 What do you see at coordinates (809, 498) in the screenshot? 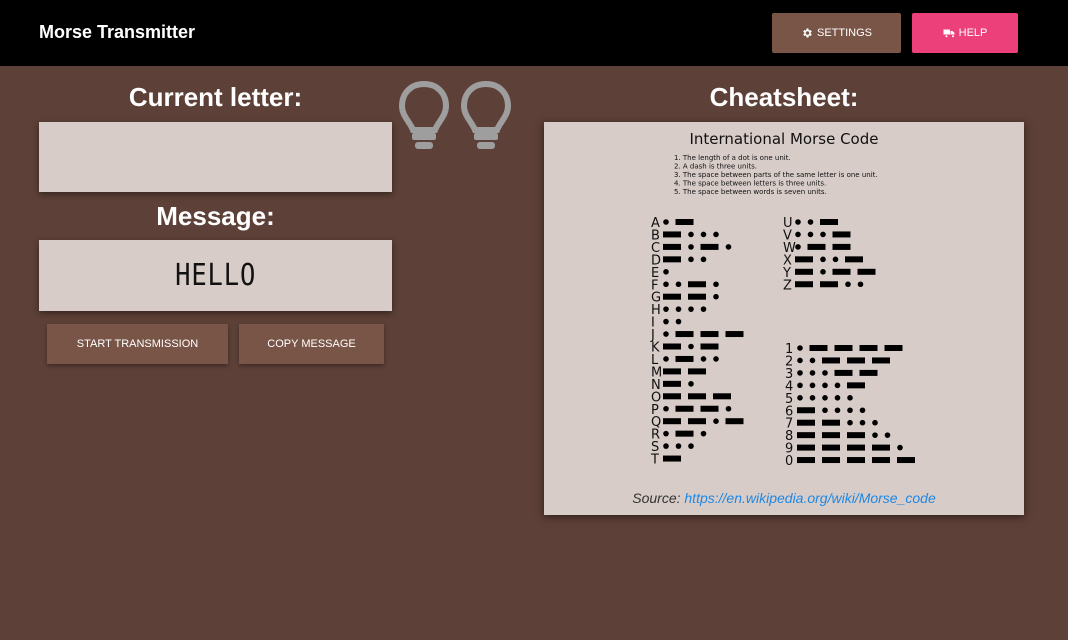
I see `source-link: https://en.wikipedia.org/wiki/Morse_code` at bounding box center [809, 498].